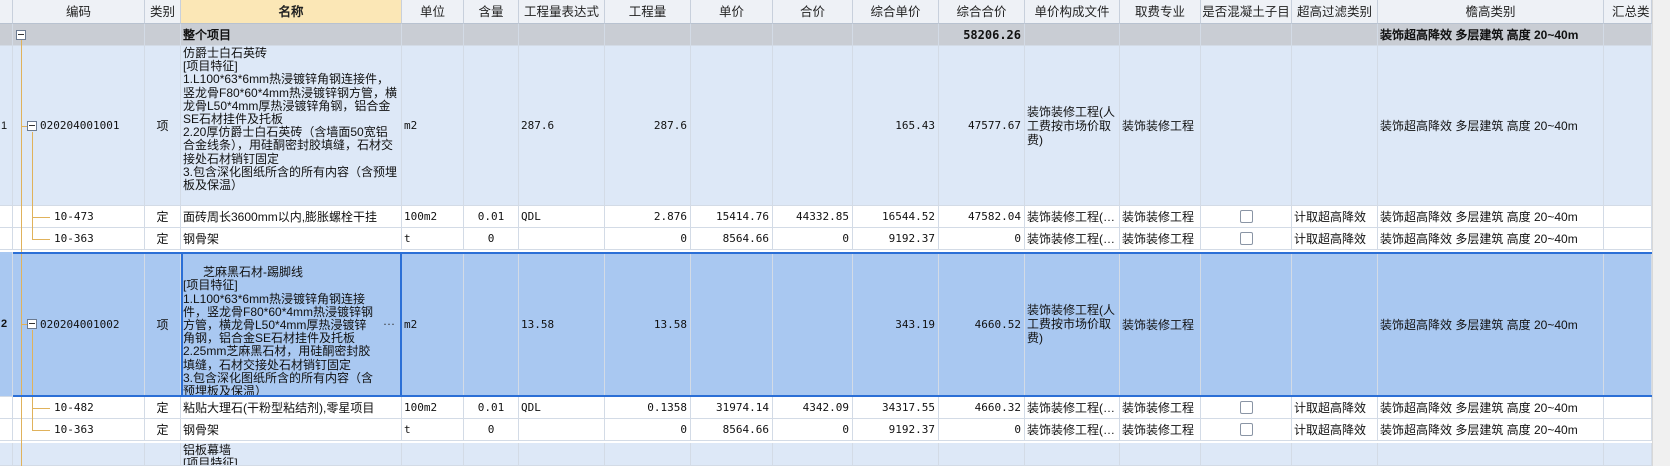 Image resolution: width=1670 pixels, height=466 pixels. What do you see at coordinates (562, 324) in the screenshot?
I see `item-qty-expr: 13.58` at bounding box center [562, 324].